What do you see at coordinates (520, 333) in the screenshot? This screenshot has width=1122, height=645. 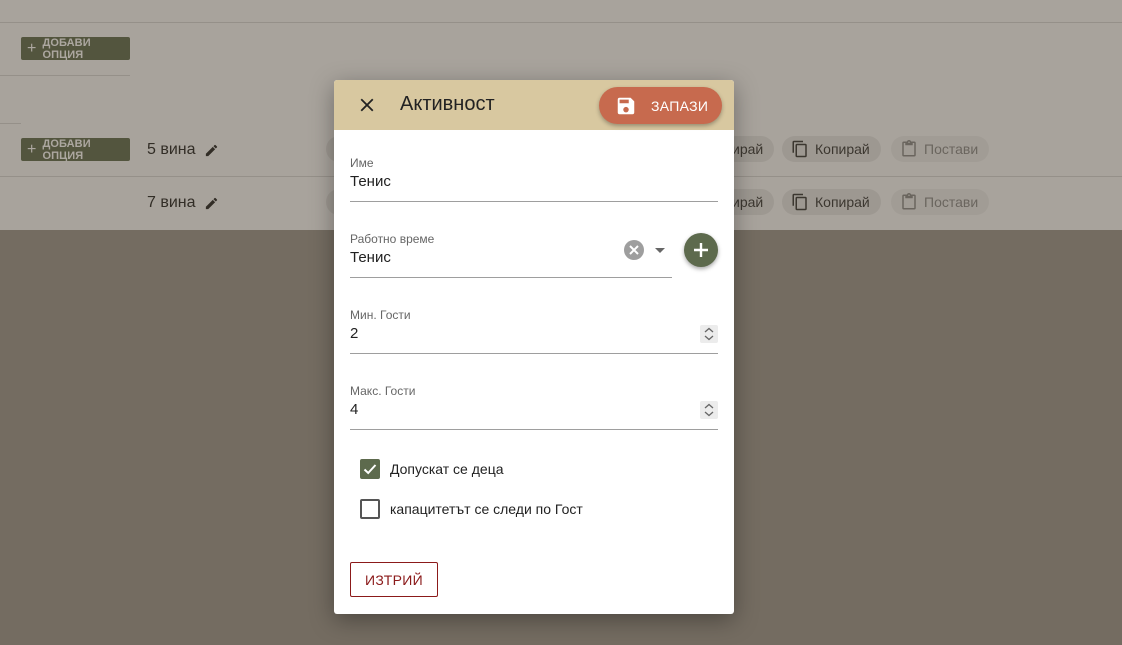 I see `min-guests-value: 2` at bounding box center [520, 333].